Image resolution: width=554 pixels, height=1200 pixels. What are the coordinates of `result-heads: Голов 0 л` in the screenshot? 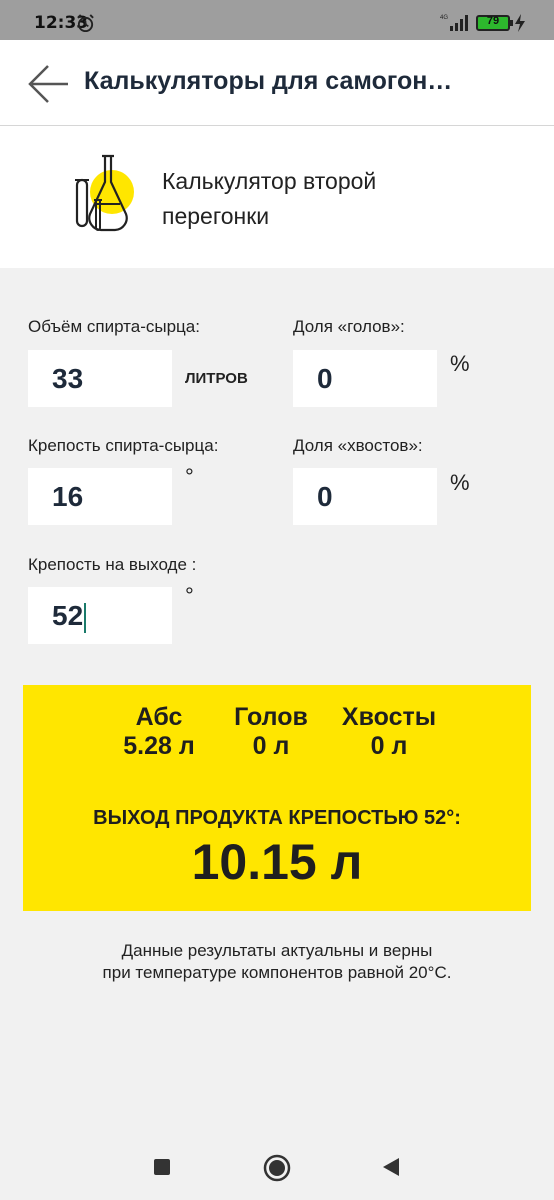 It's located at (271, 732).